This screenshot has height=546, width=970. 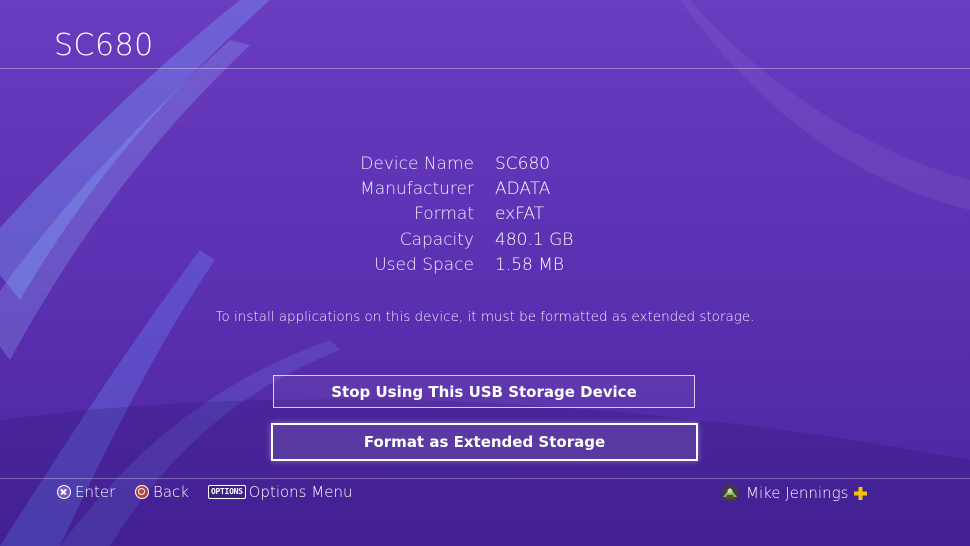 I want to click on info-value: 480.1 GB, so click(x=534, y=240).